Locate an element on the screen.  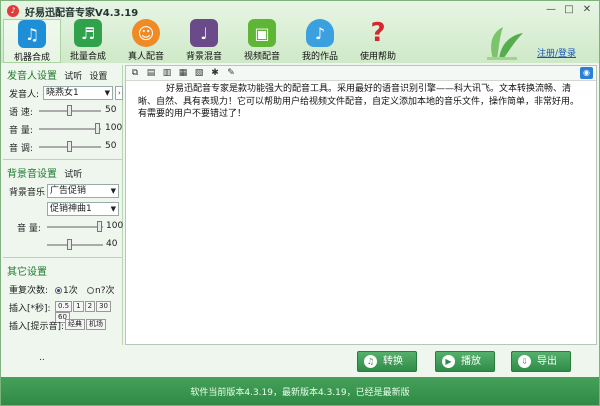
insert-0.5s-button: 0.5 is located at coordinates (64, 306).